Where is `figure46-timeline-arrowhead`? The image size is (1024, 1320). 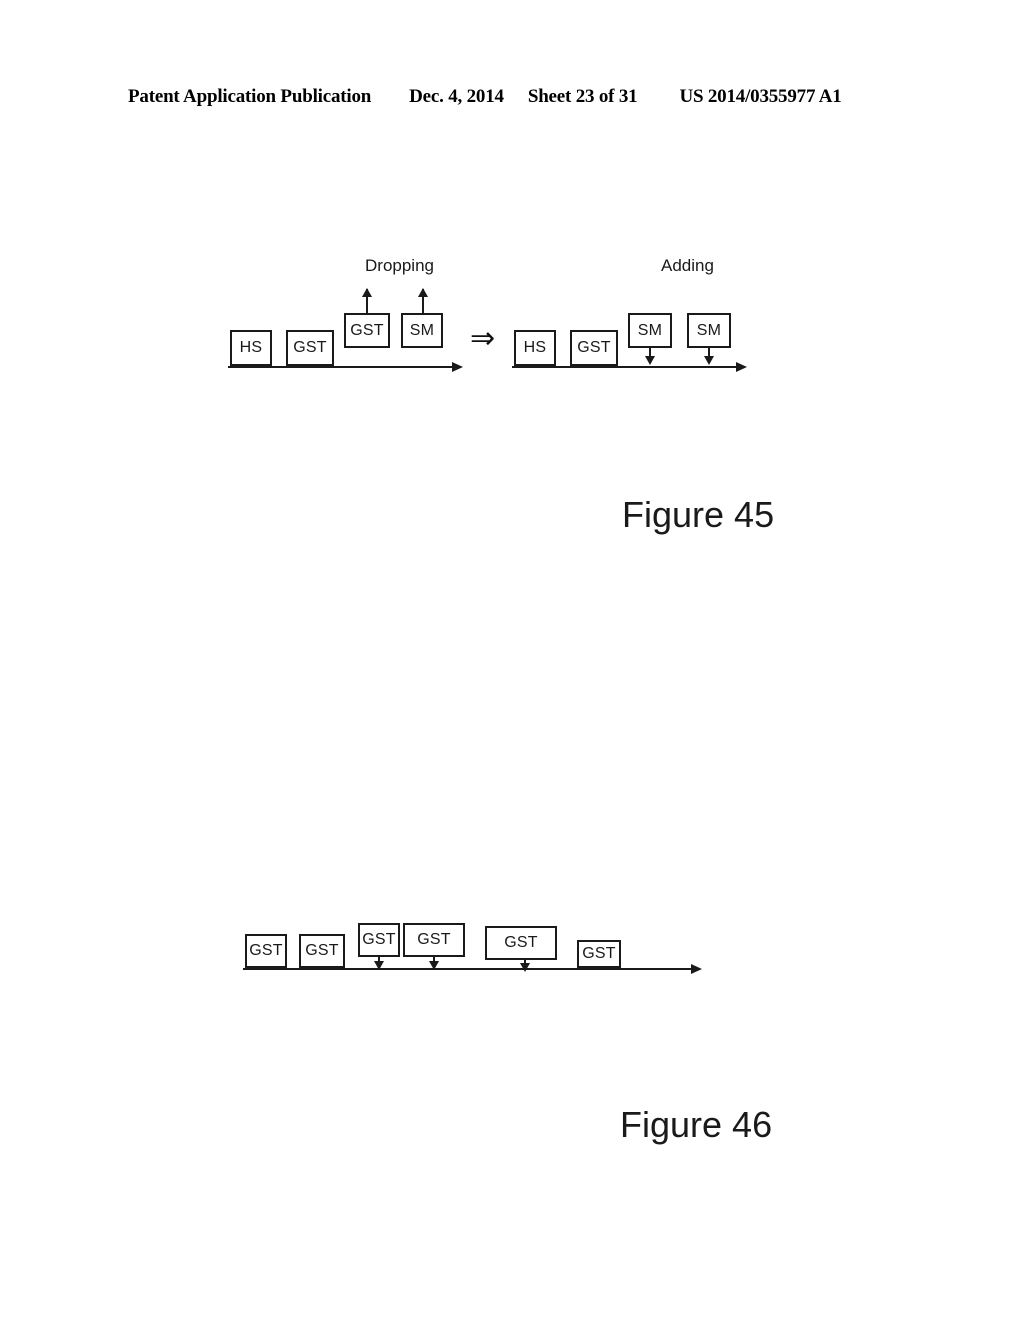
figure46-timeline-arrowhead is located at coordinates (696, 969).